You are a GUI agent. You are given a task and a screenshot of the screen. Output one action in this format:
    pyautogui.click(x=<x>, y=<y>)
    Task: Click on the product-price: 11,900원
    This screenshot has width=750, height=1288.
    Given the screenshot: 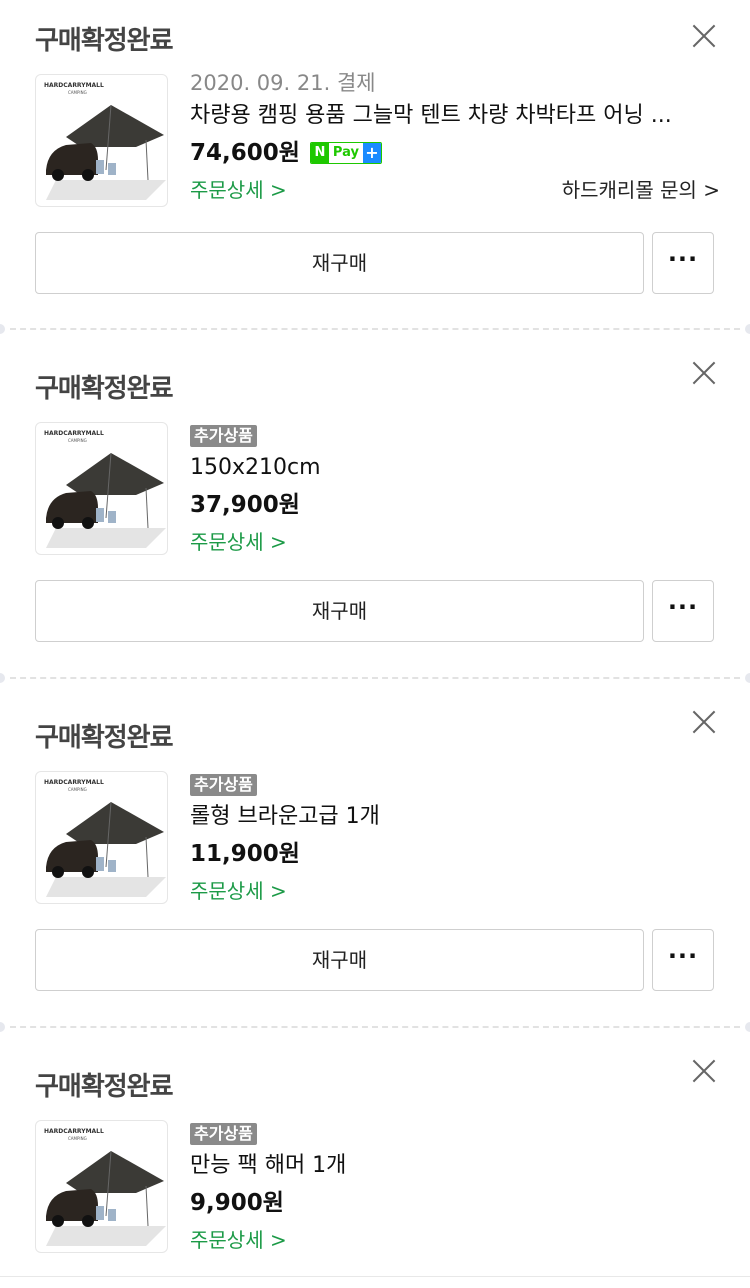 What is the action you would take?
    pyautogui.click(x=245, y=854)
    